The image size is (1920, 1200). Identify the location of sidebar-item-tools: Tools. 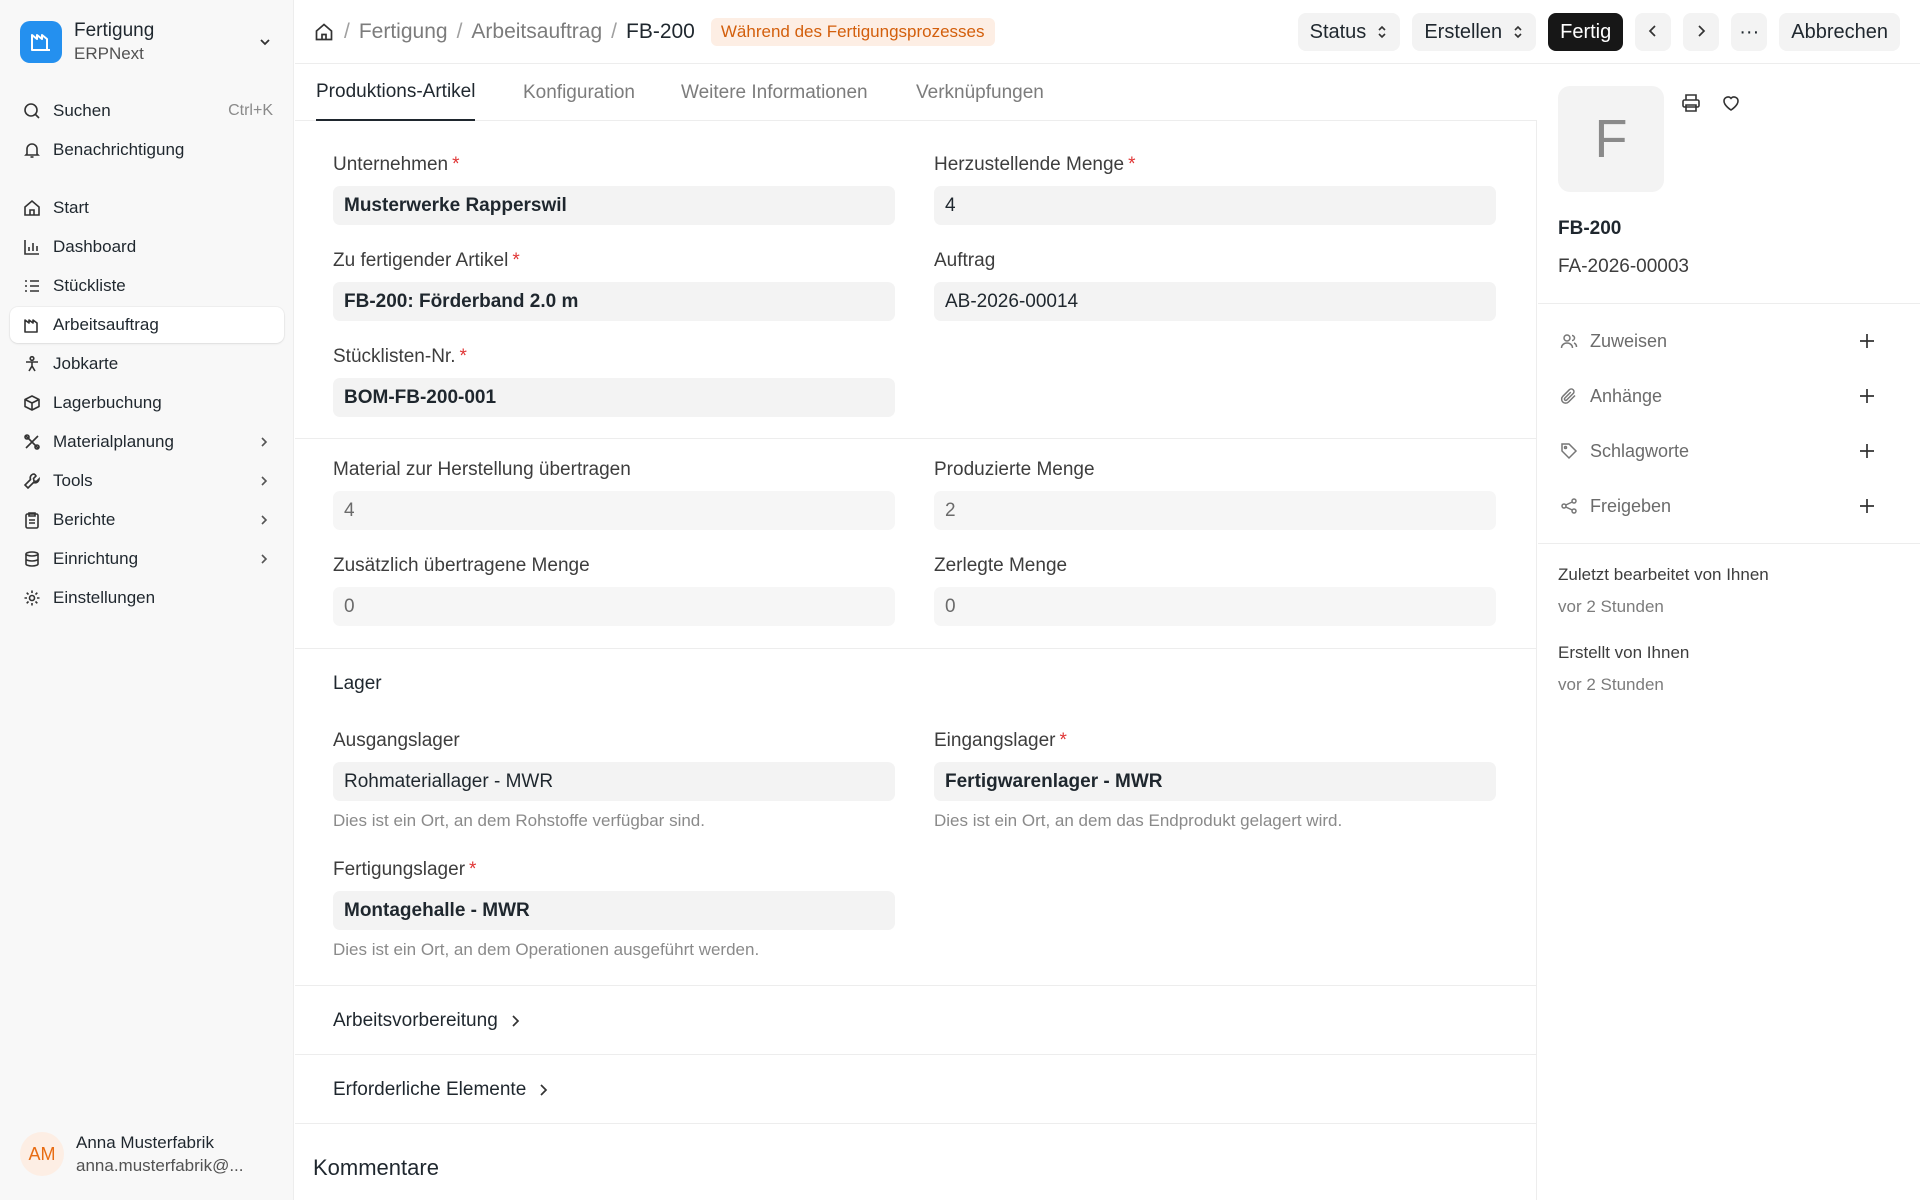
(147, 481).